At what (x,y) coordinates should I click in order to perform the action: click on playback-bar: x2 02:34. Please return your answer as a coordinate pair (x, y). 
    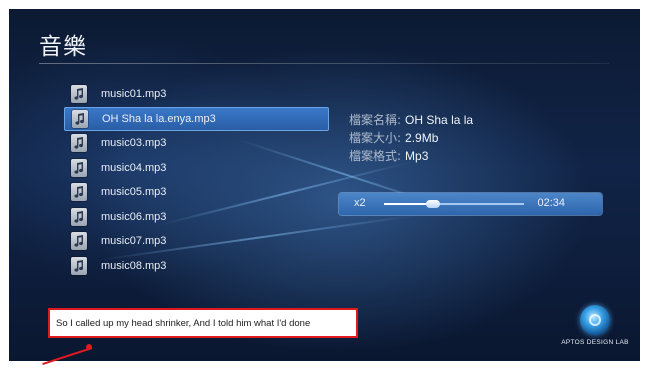
    Looking at the image, I should click on (470, 204).